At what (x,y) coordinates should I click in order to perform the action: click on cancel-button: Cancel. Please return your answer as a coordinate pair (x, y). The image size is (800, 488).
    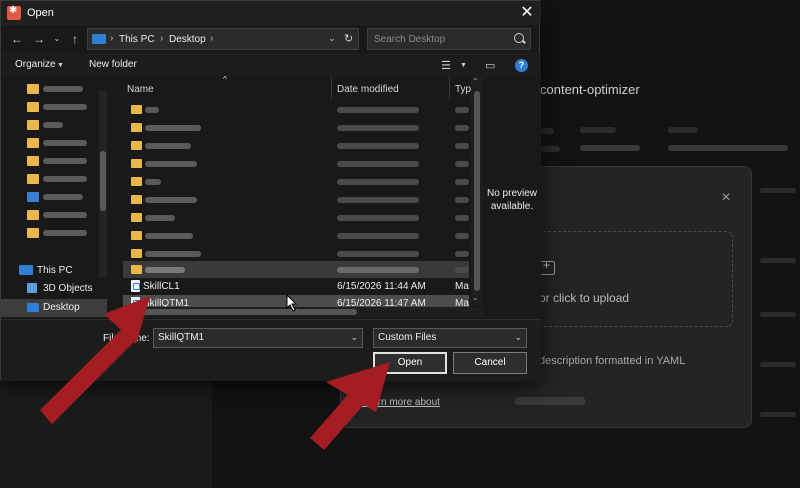
    Looking at the image, I should click on (490, 363).